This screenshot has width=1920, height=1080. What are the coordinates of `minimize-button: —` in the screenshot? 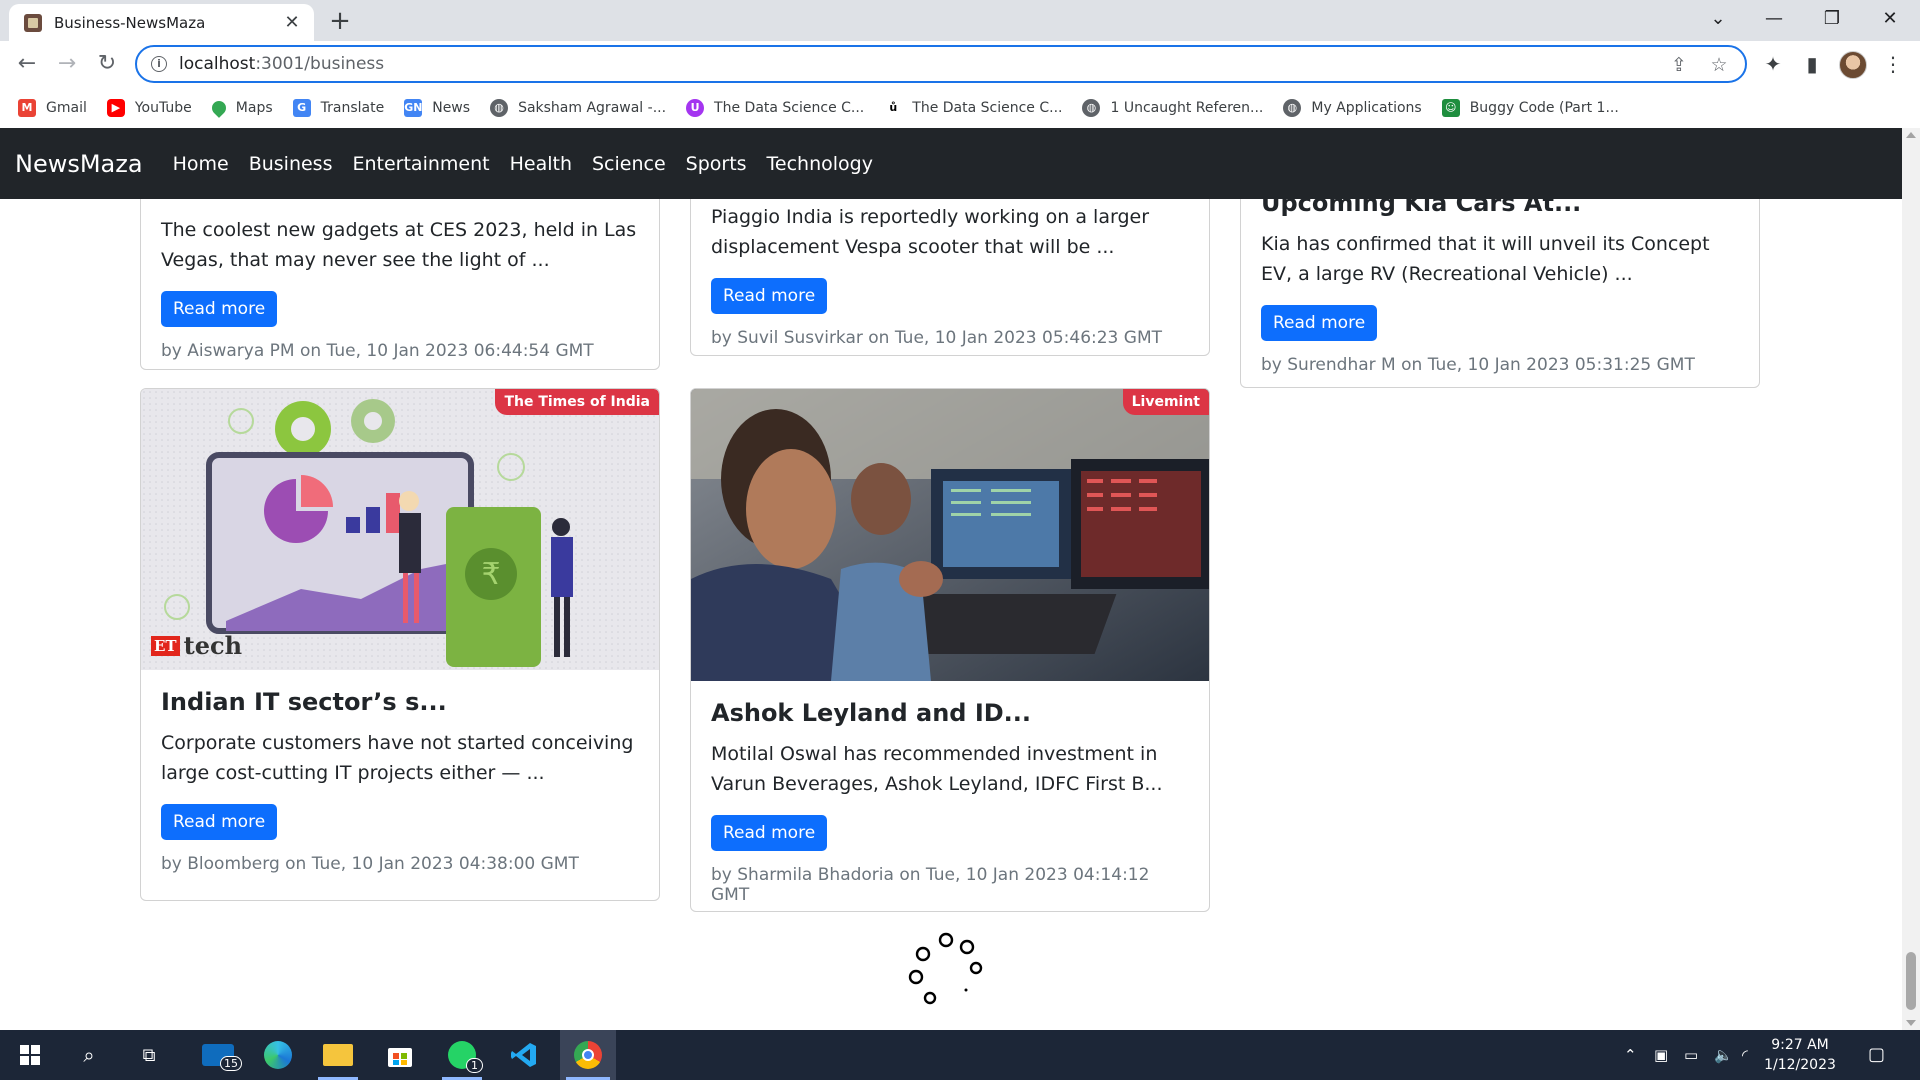 It's located at (1774, 19).